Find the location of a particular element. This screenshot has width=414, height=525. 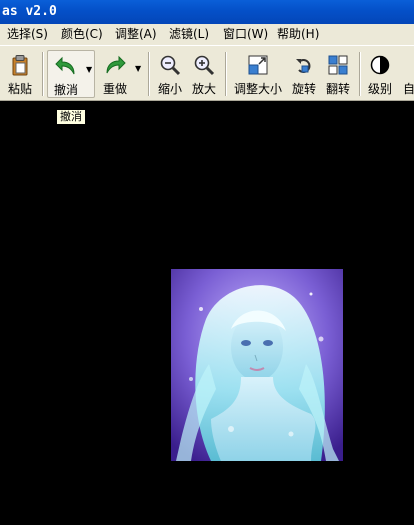

levels-button: 级别 is located at coordinates (380, 74).